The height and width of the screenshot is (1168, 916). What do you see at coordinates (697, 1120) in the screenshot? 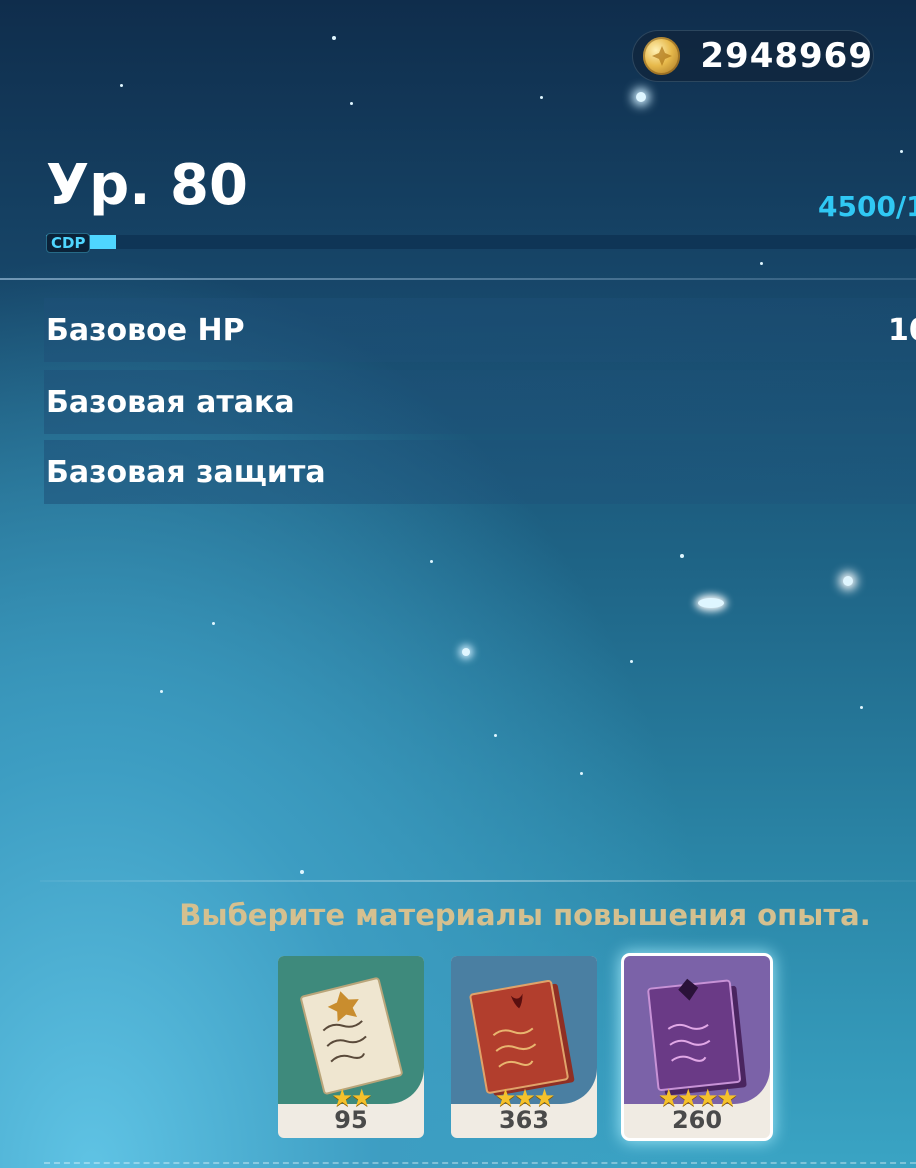
I see `material-count: 260` at bounding box center [697, 1120].